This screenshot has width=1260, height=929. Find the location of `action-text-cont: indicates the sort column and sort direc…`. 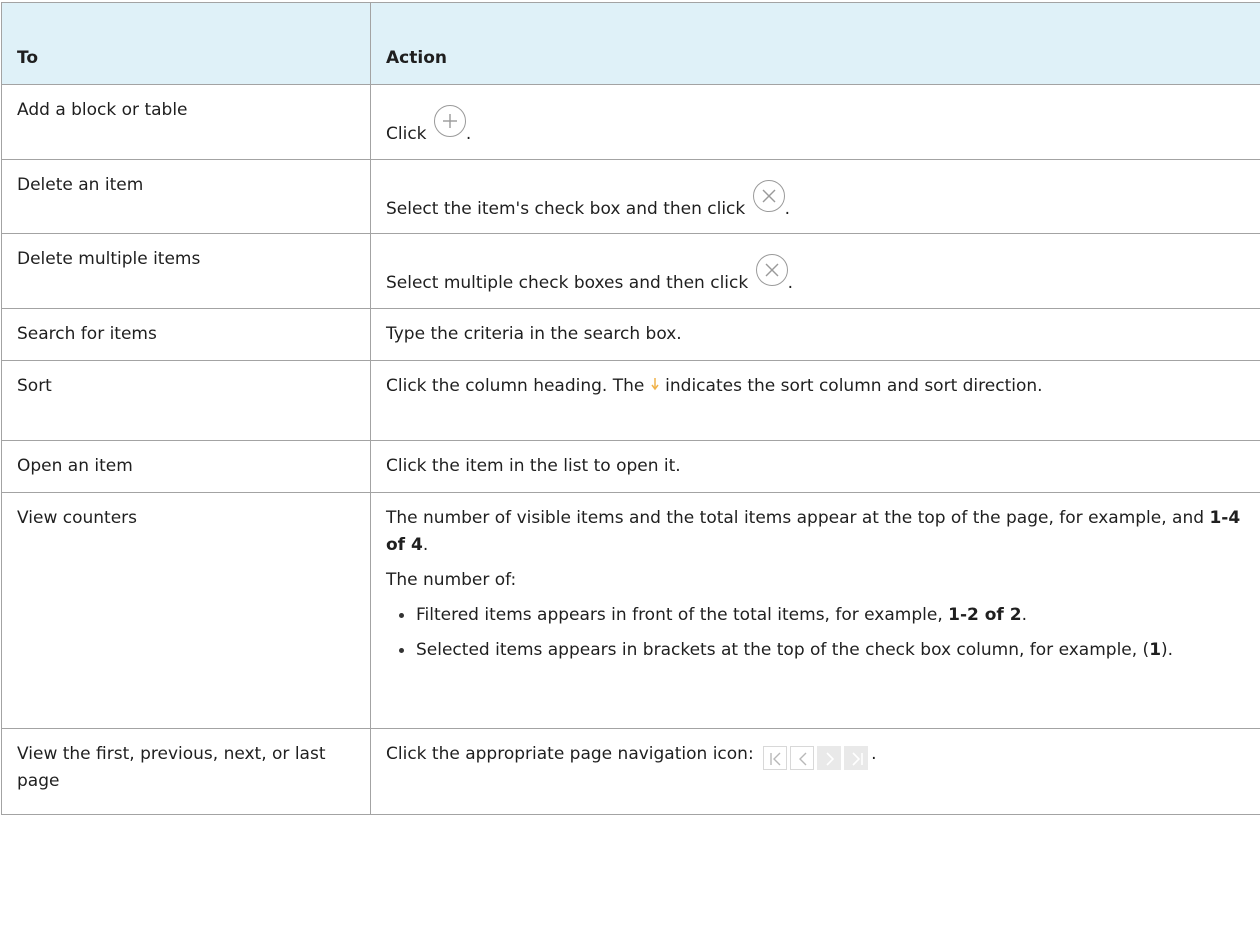

action-text-cont: indicates the sort column and sort direc… is located at coordinates (854, 386).